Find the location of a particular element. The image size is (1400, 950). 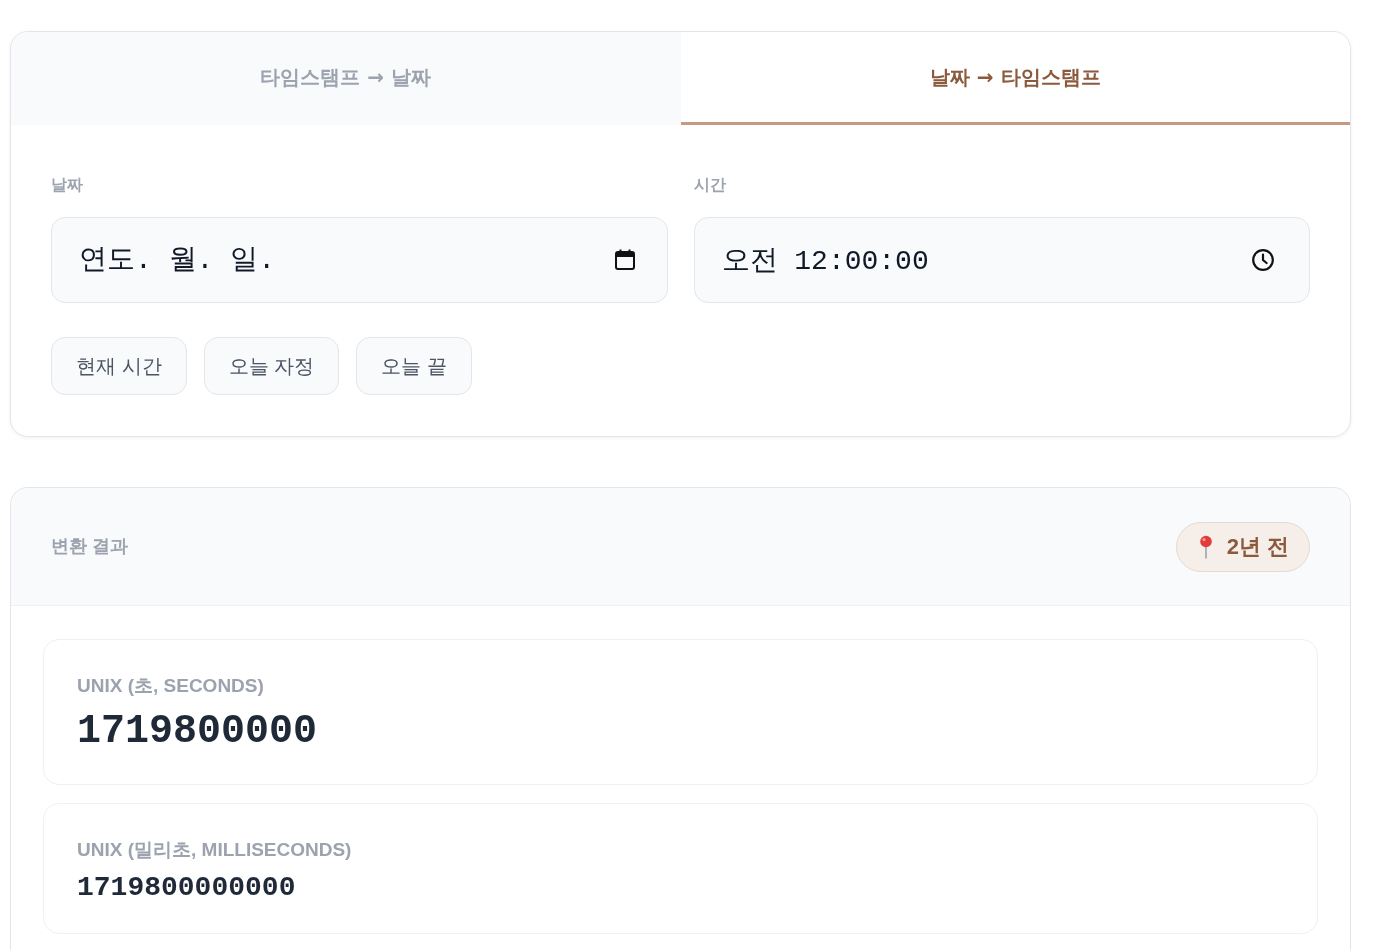

field-label: 날짜 is located at coordinates (67, 185).